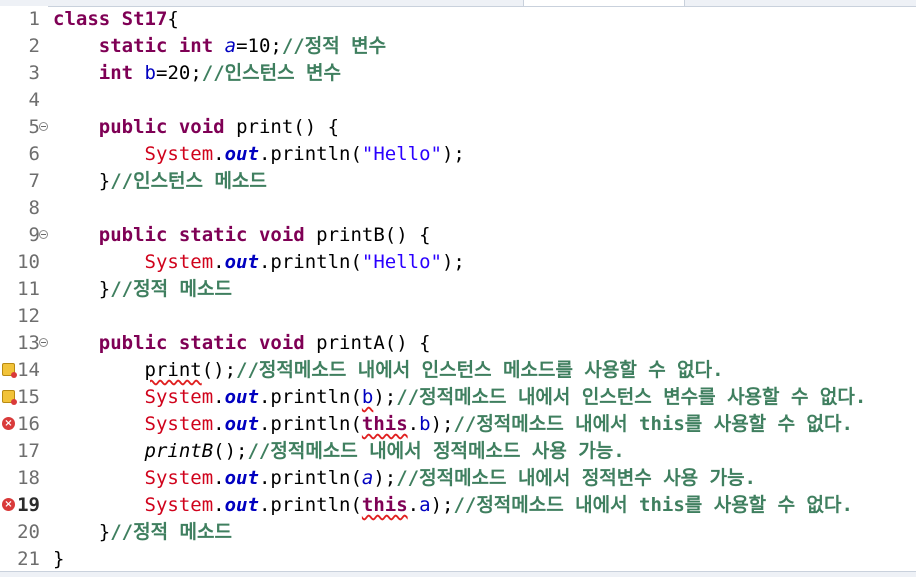  What do you see at coordinates (483, 127) in the screenshot?
I see `code-line: public void print() {` at bounding box center [483, 127].